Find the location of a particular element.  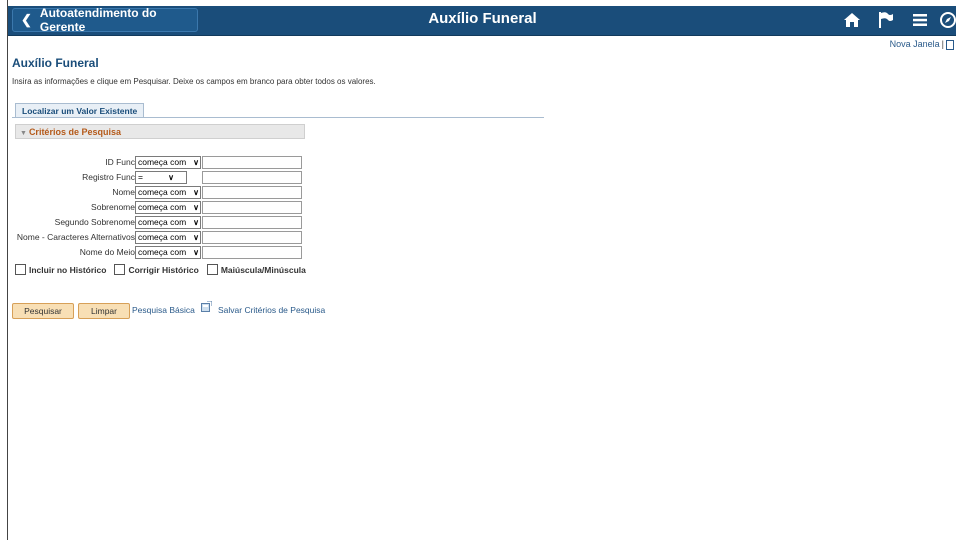

tab-divider is located at coordinates (278, 117).